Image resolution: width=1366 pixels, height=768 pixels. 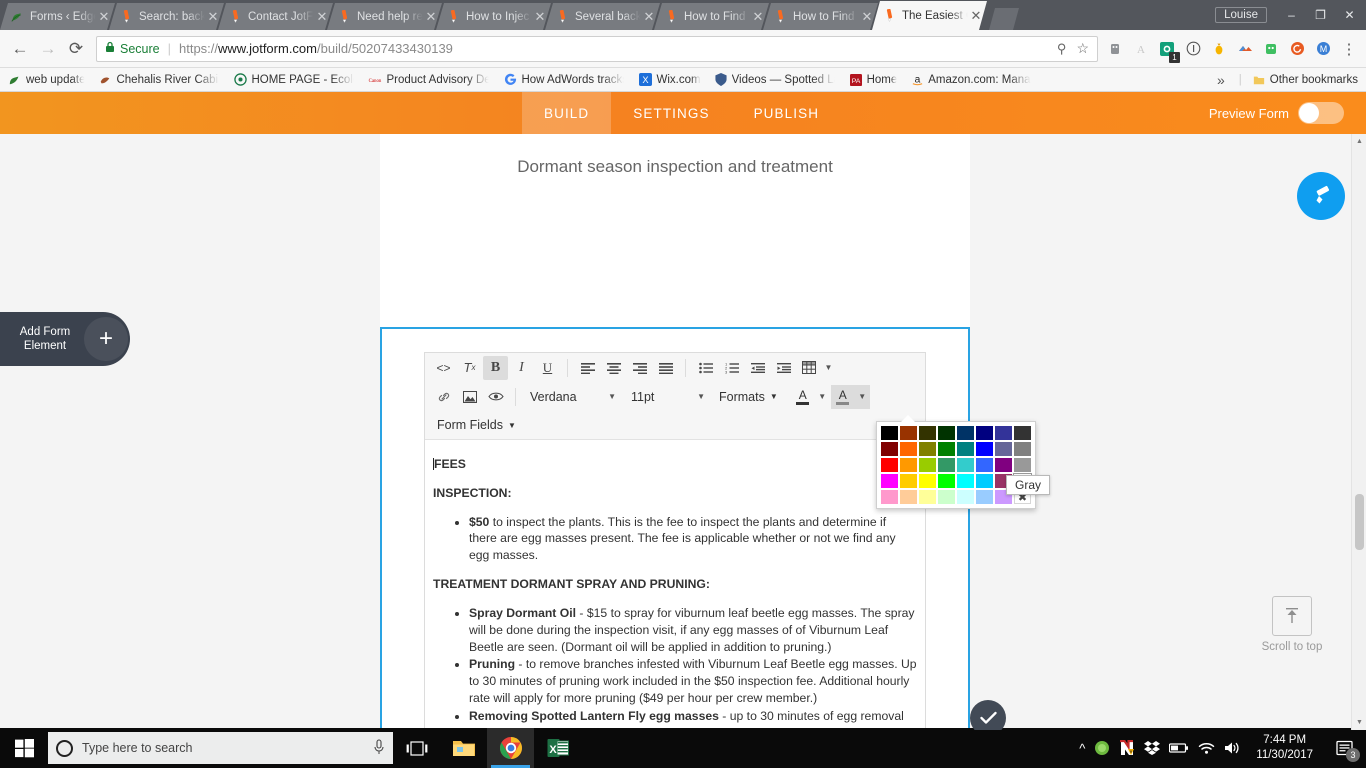 I want to click on scroll-up-arrow-icon: ▲, so click(x=1359, y=141).